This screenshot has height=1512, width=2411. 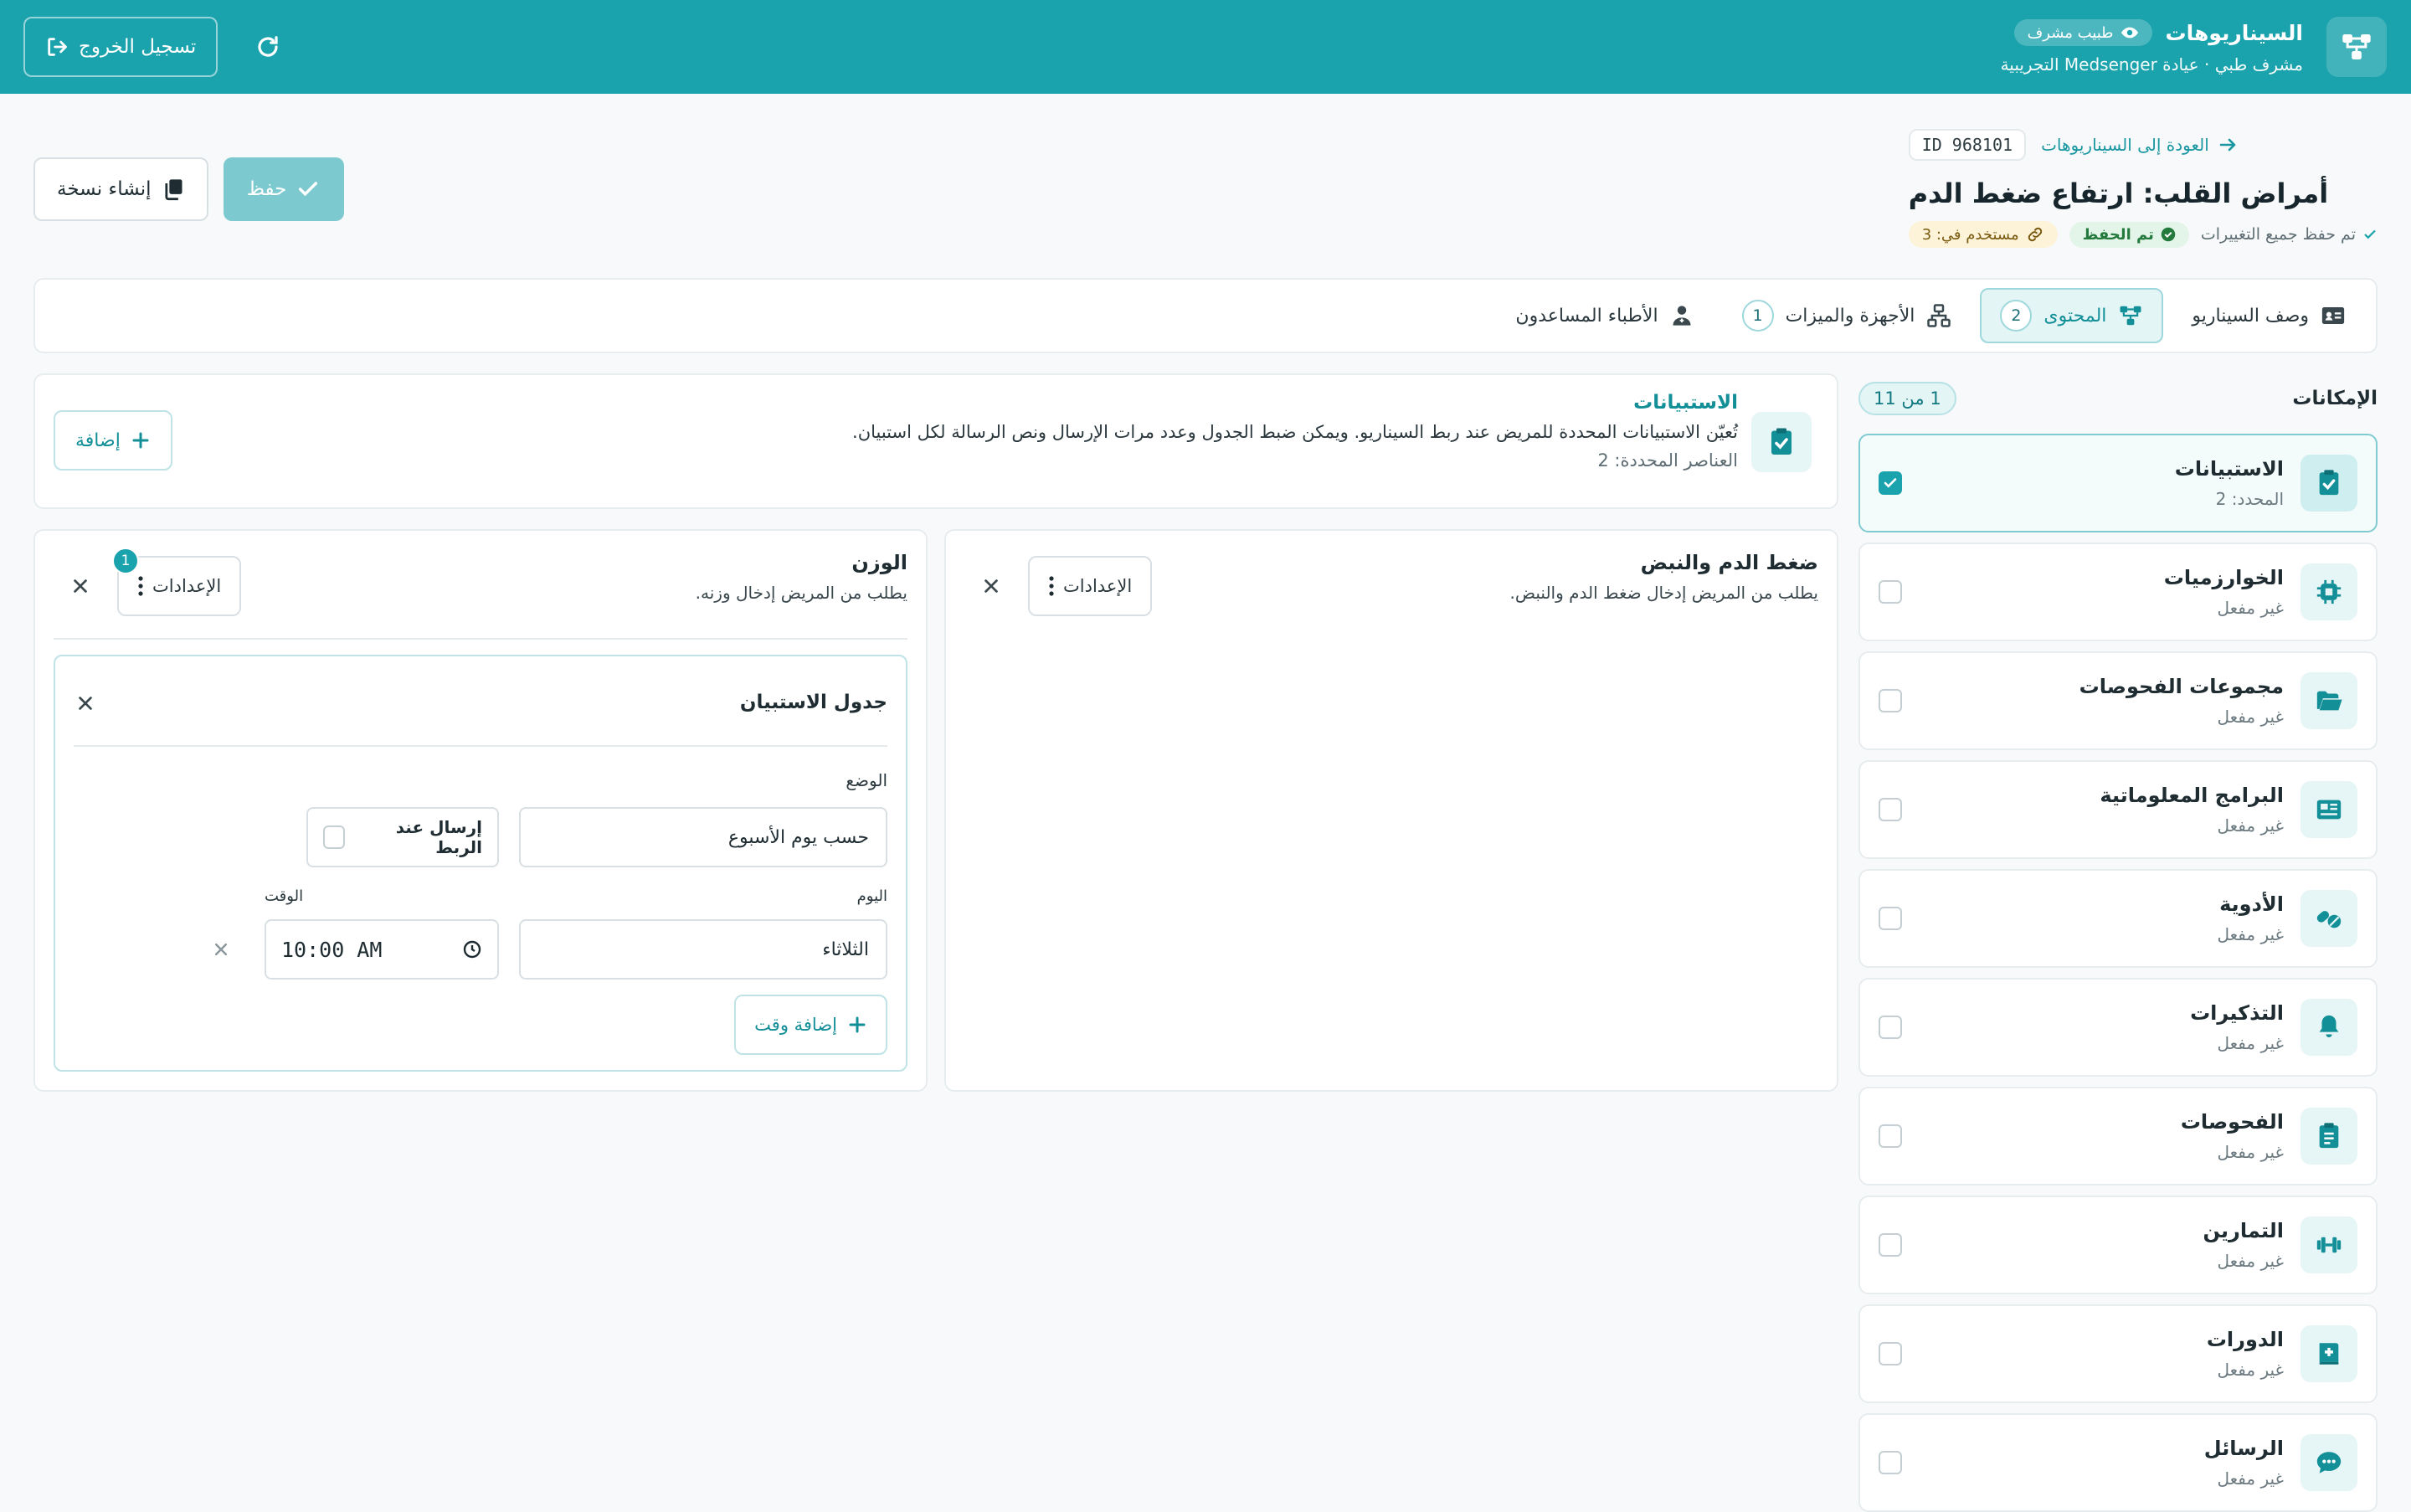 What do you see at coordinates (2118, 1353) in the screenshot?
I see `capability-item: الدورات غير مفعل` at bounding box center [2118, 1353].